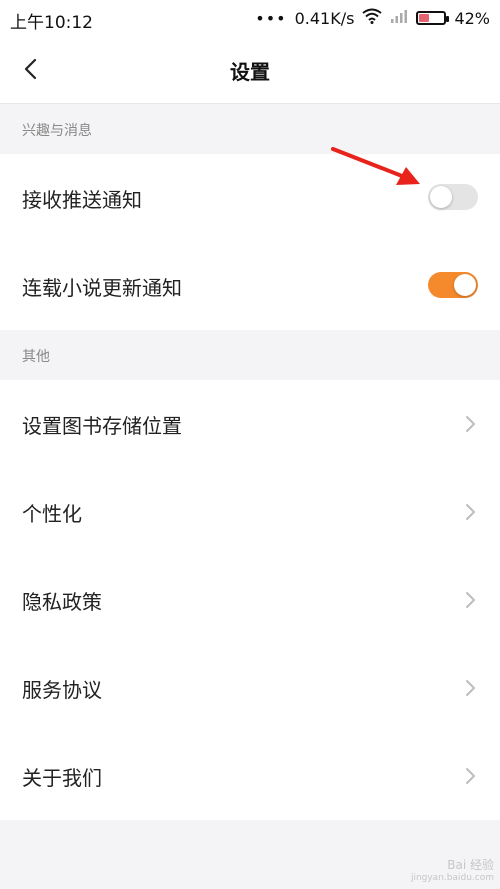  I want to click on battery-icon, so click(433, 18).